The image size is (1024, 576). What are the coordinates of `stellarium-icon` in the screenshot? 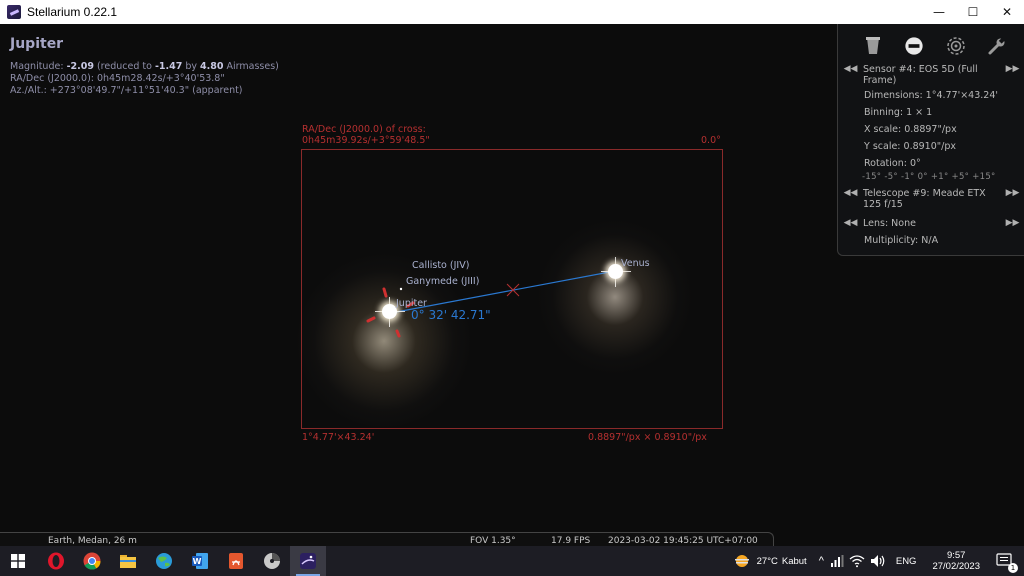 It's located at (308, 561).